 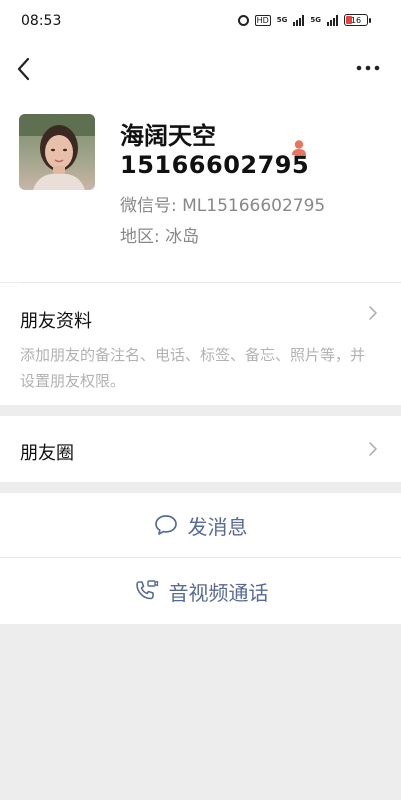 I want to click on avatar-image, so click(x=57, y=152).